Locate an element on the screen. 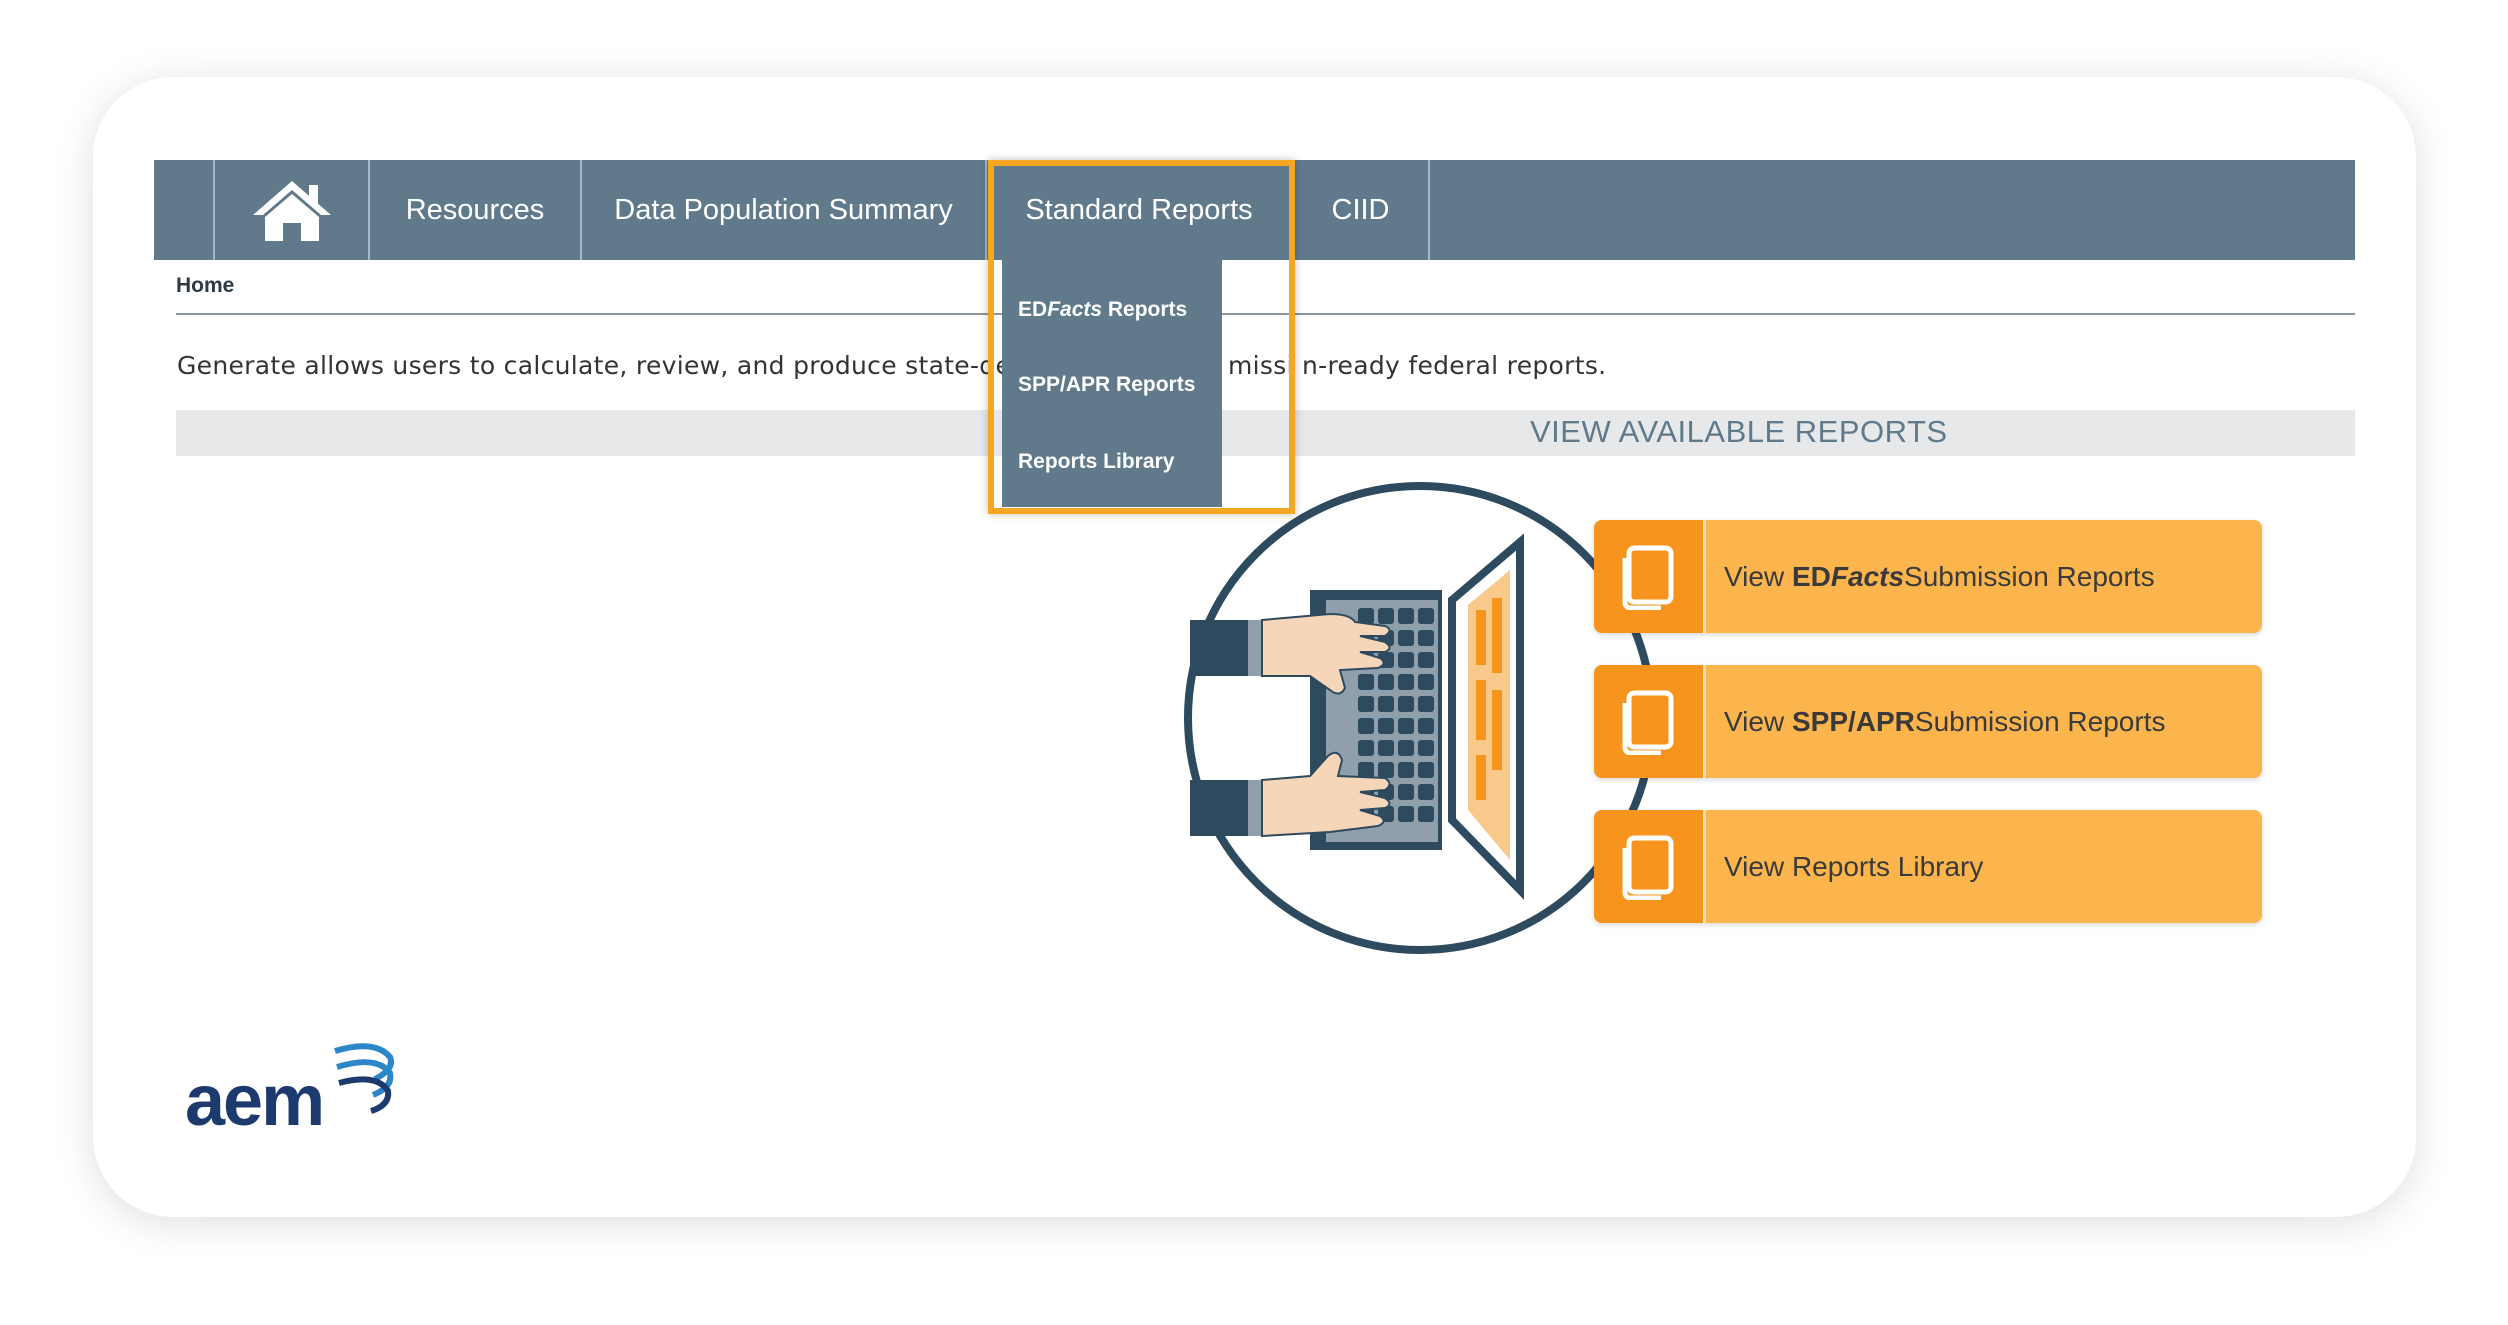 Image resolution: width=2508 pixels, height=1325 pixels. nav-spacer is located at coordinates (184, 210).